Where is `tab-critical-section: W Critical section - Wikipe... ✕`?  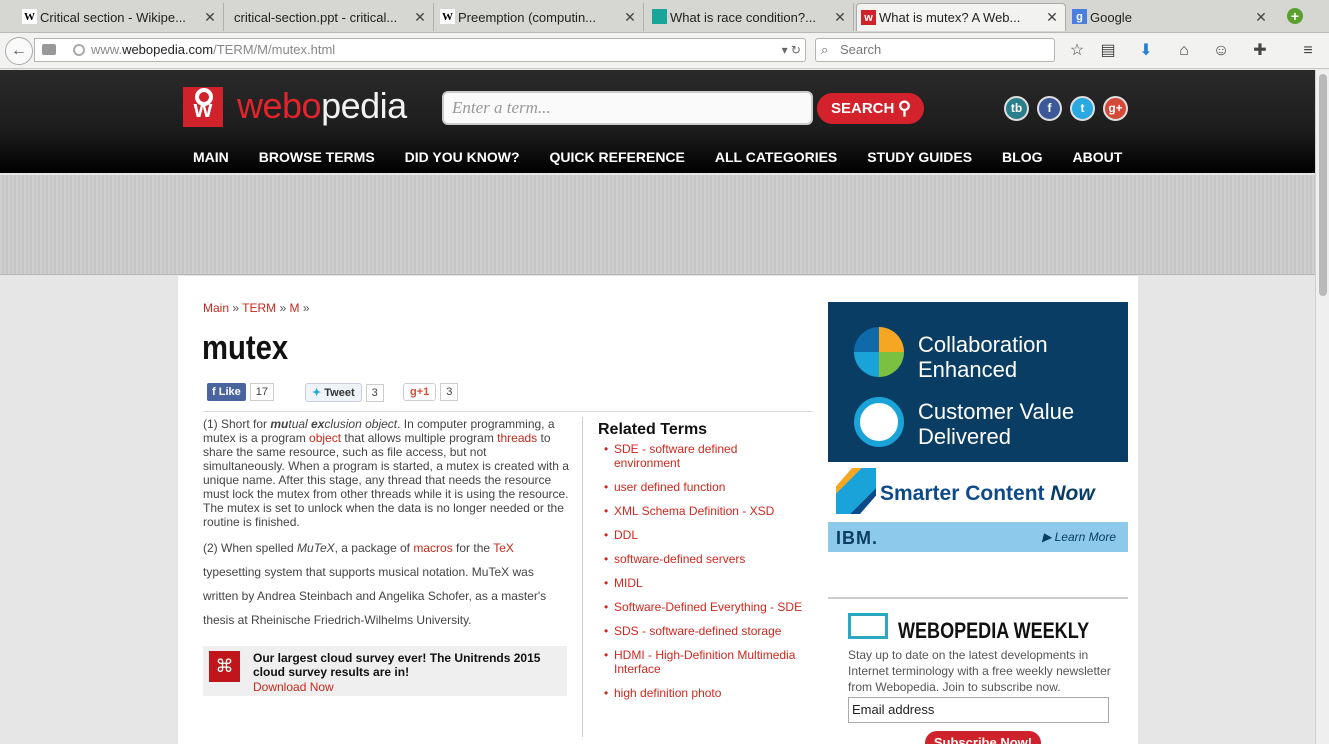
tab-critical-section: W Critical section - Wikipe... ✕ is located at coordinates (121, 17).